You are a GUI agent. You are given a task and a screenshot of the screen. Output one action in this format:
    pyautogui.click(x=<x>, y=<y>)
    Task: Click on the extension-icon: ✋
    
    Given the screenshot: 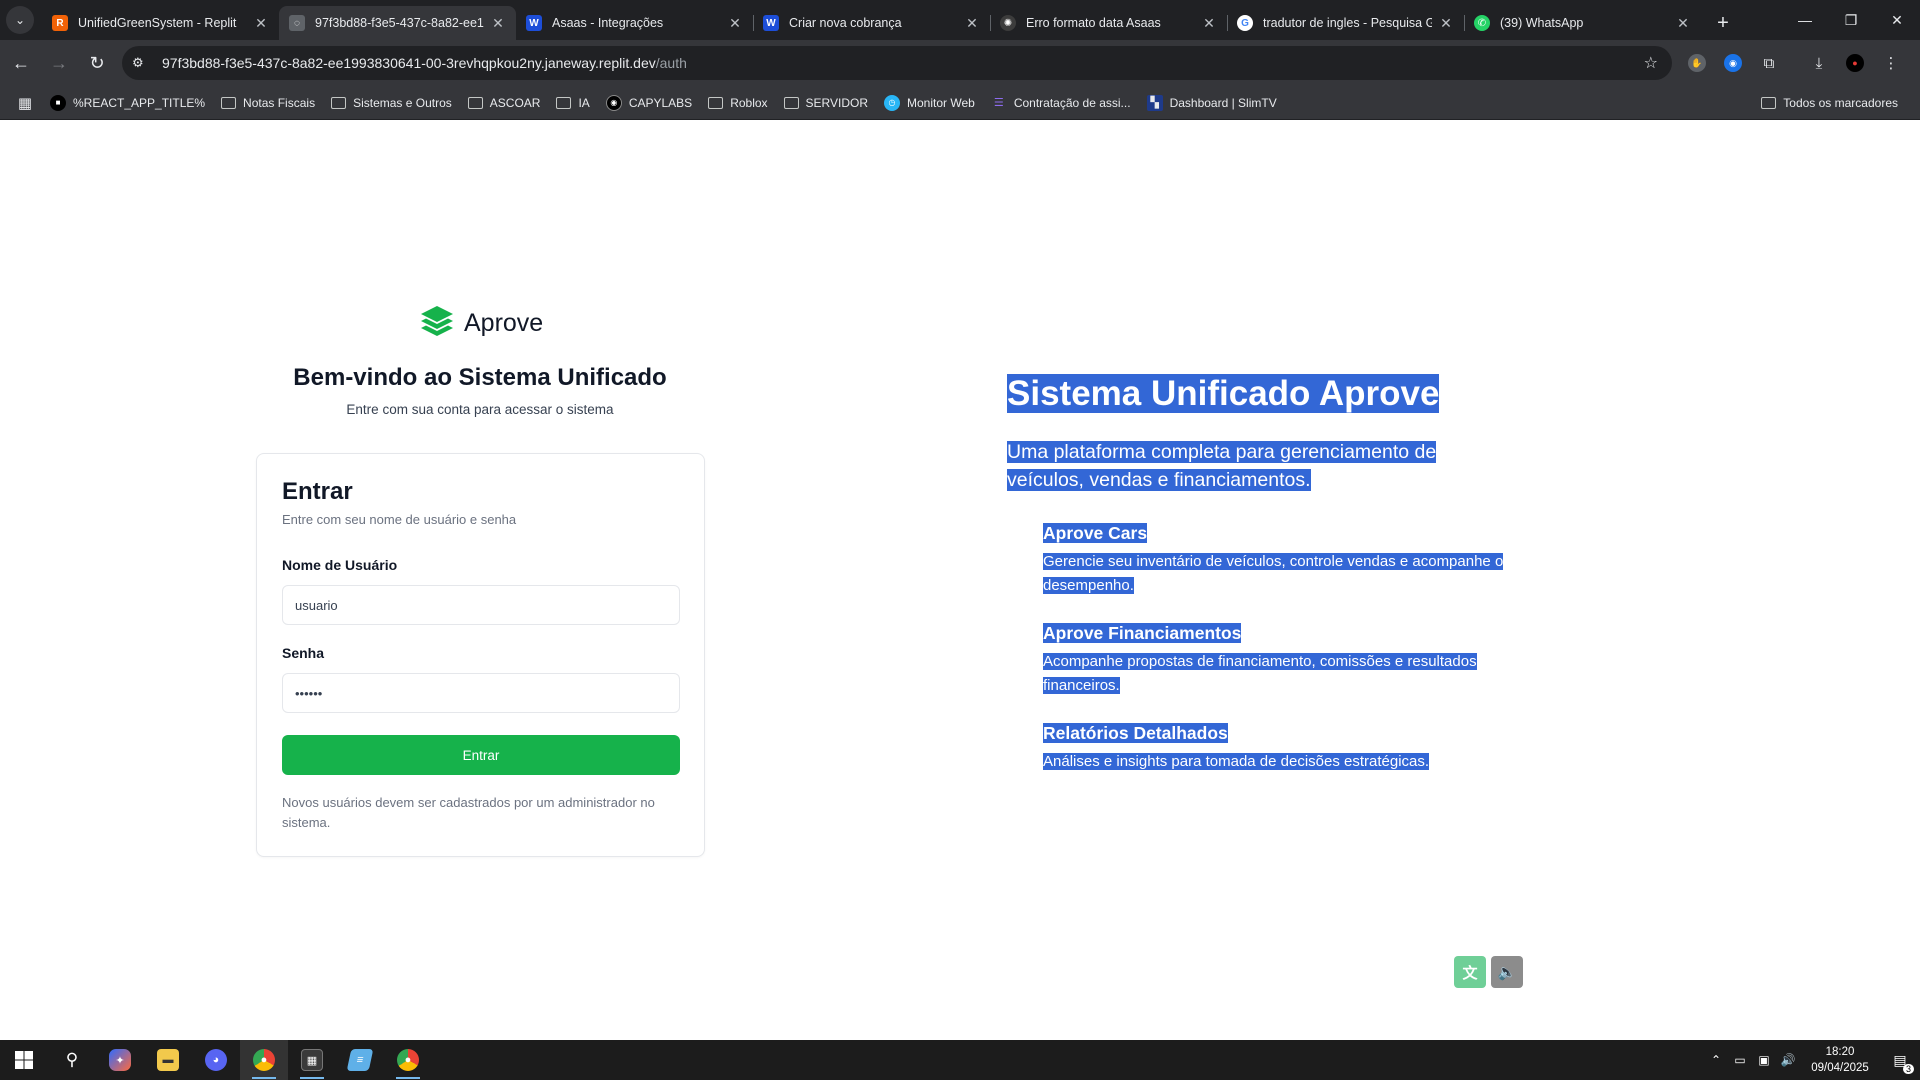 What is the action you would take?
    pyautogui.click(x=1697, y=63)
    